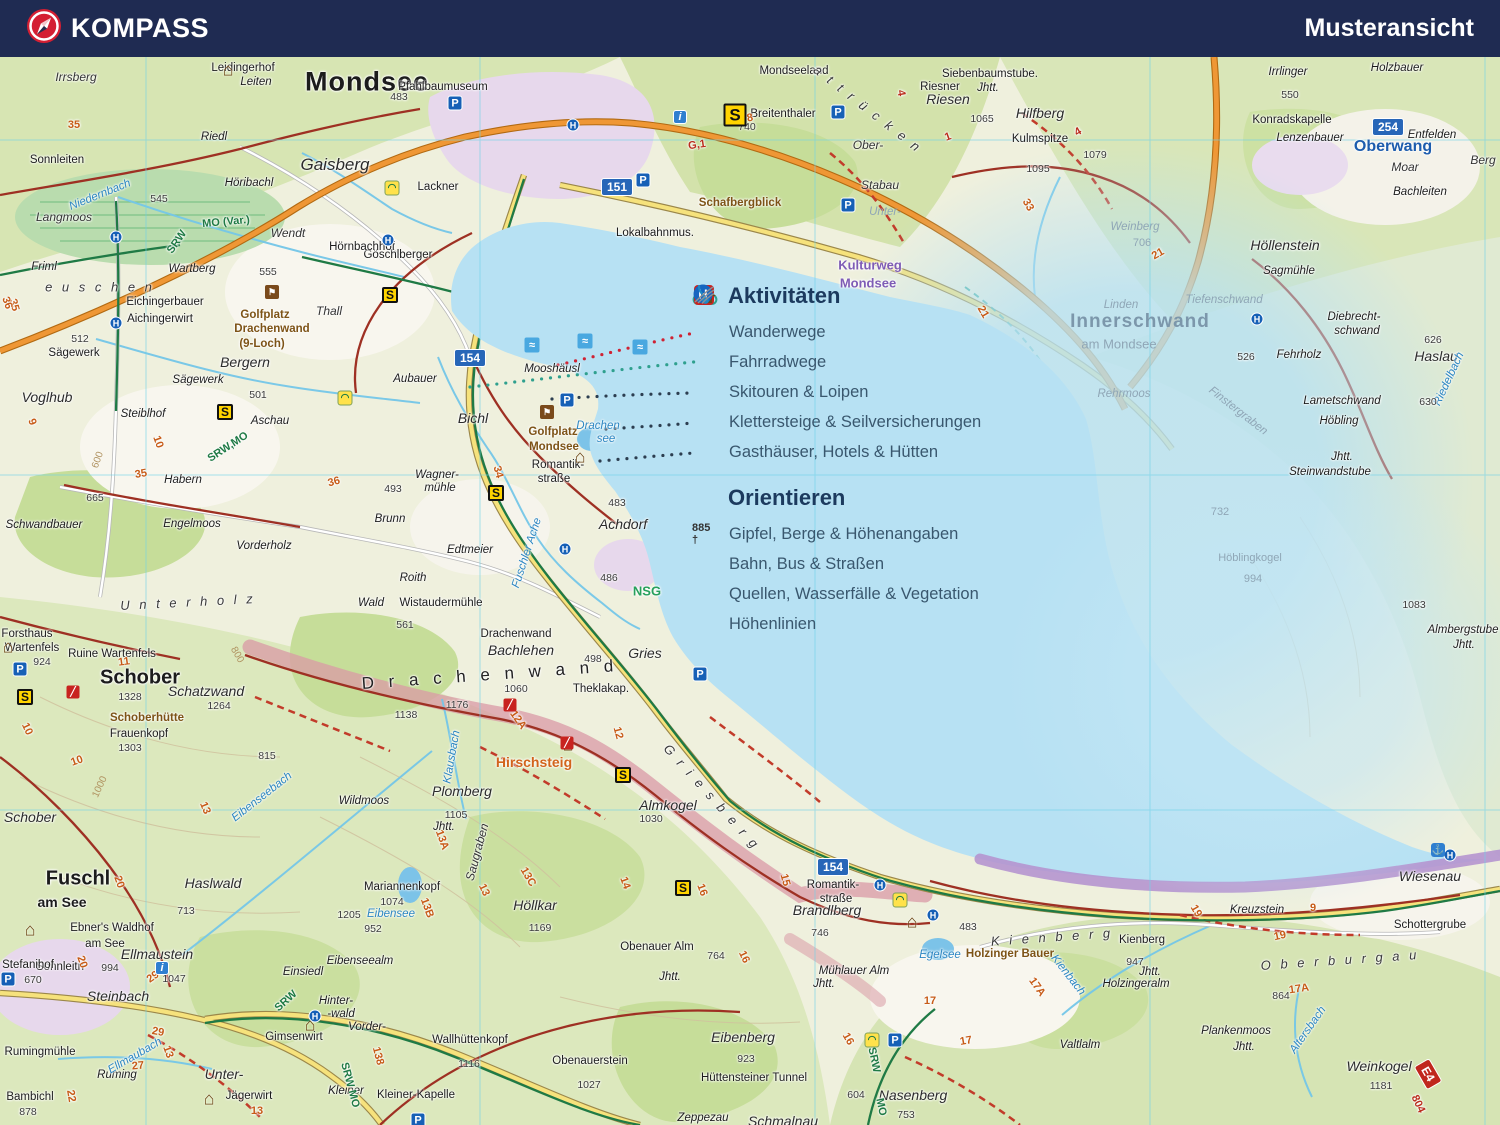 This screenshot has width=1500, height=1125. I want to click on map-label: Fuschl, so click(78, 878).